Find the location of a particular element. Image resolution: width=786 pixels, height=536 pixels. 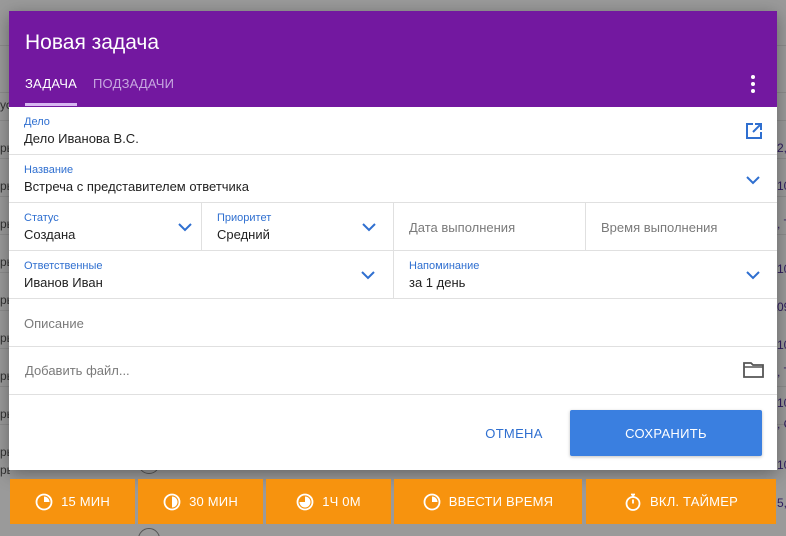

stopwatch-icon is located at coordinates (633, 502).